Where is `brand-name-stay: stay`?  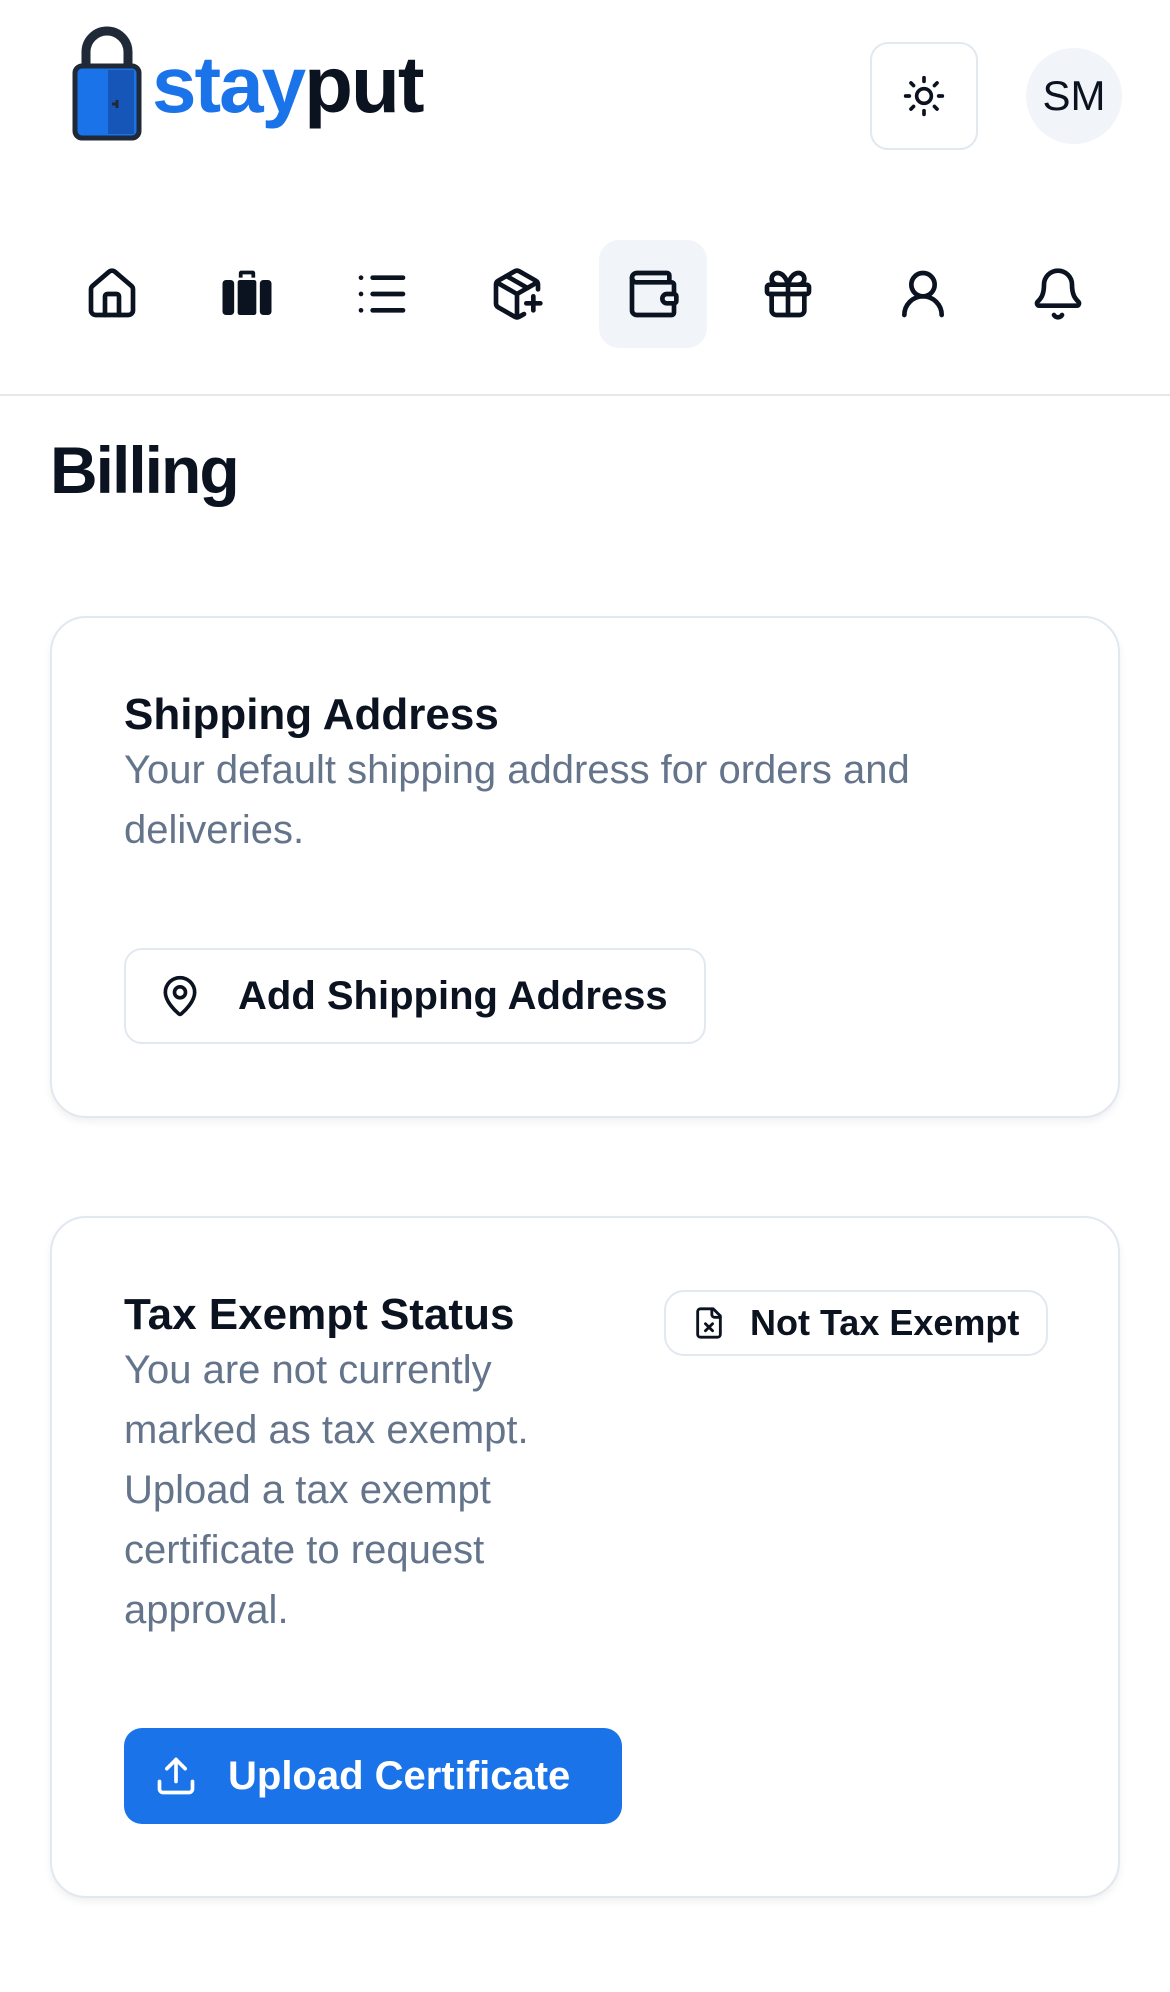
brand-name-stay: stay is located at coordinates (229, 84).